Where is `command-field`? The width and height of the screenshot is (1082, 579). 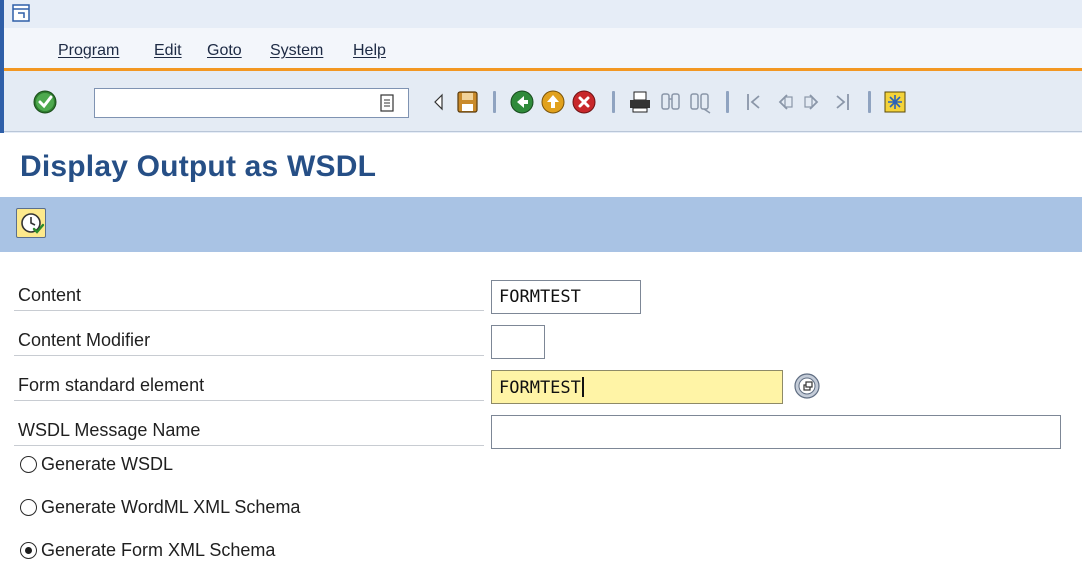 command-field is located at coordinates (251, 103).